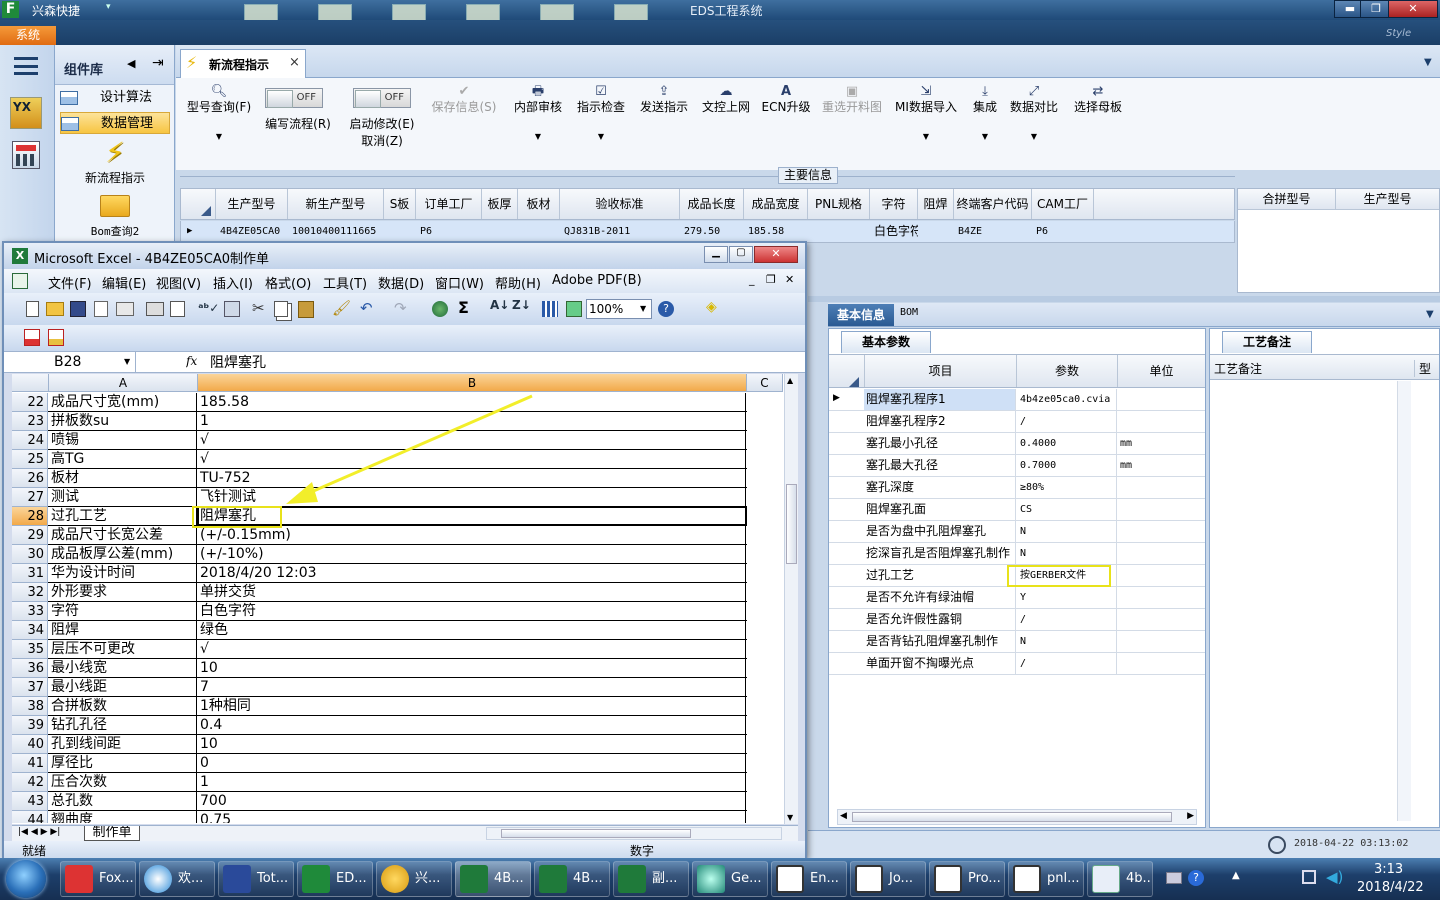 The width and height of the screenshot is (1440, 900). What do you see at coordinates (1017, 510) in the screenshot?
I see `table-row: 阻焊塞孔面 CS` at bounding box center [1017, 510].